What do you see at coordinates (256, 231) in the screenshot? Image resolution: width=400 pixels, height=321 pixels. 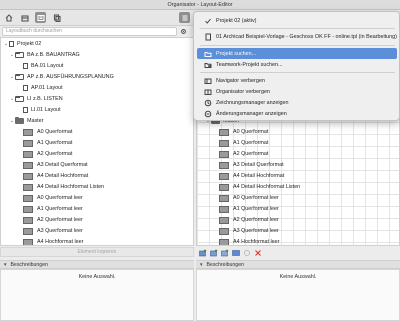 I see `tree-item-label: A3 Querformat leer` at bounding box center [256, 231].